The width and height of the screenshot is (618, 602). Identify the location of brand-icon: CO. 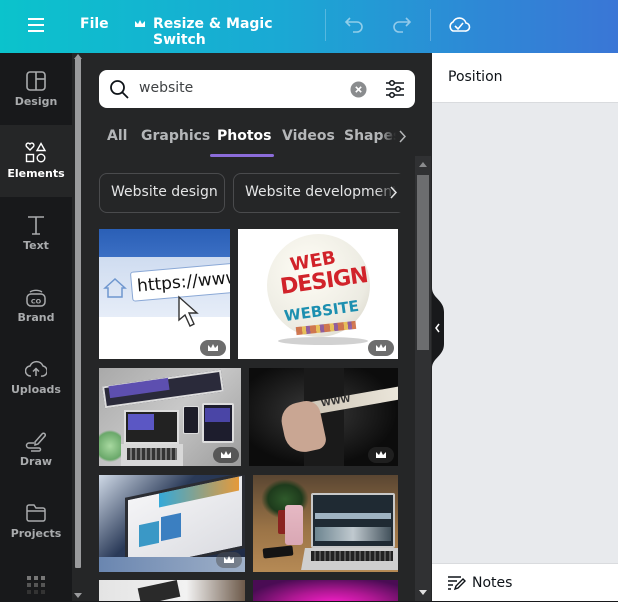
(36, 298).